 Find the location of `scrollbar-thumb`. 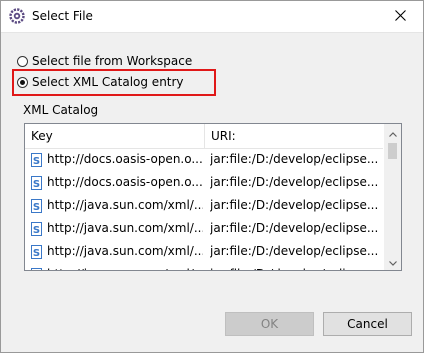

scrollbar-thumb is located at coordinates (392, 151).